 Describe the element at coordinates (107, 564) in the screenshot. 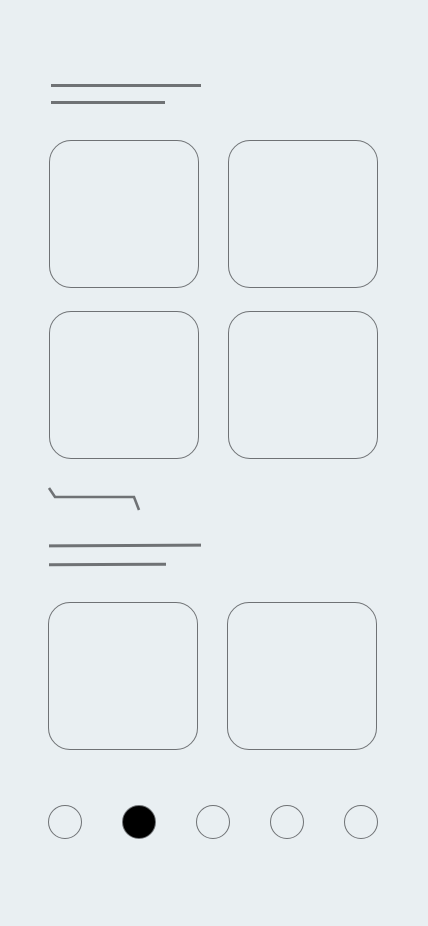

I see `section-2-subtitle-placeholder` at that location.